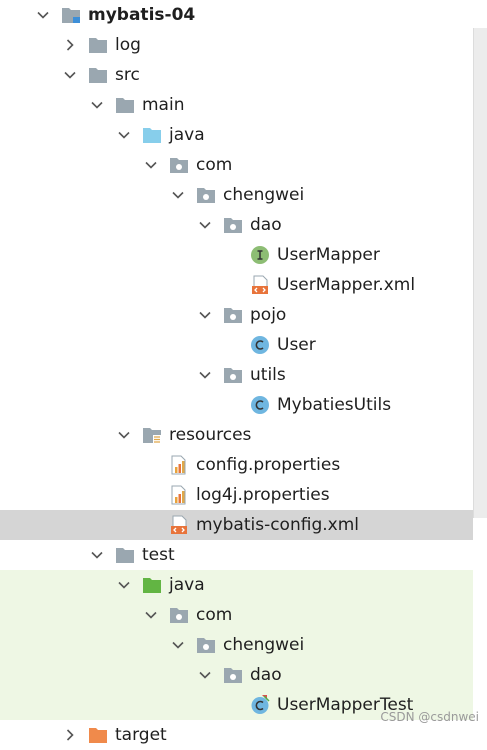 Image resolution: width=487 pixels, height=750 pixels. Describe the element at coordinates (429, 717) in the screenshot. I see `watermark: CSDN @csdnwei` at that location.